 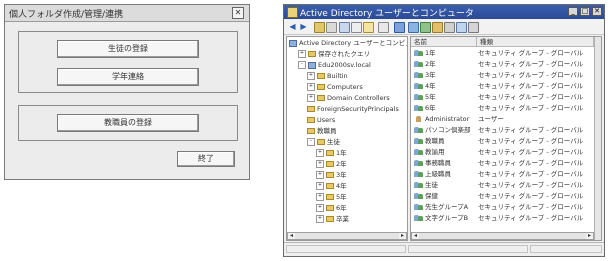 I want to click on window-title: Active Directory ユーザーとコンピュータ, so click(x=387, y=14).